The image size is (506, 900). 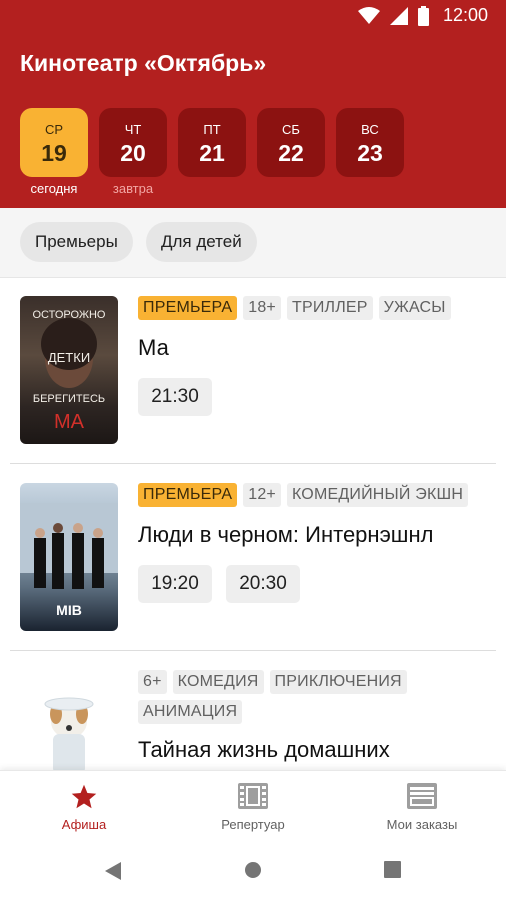 I want to click on session-button: 19:20, so click(x=175, y=584).